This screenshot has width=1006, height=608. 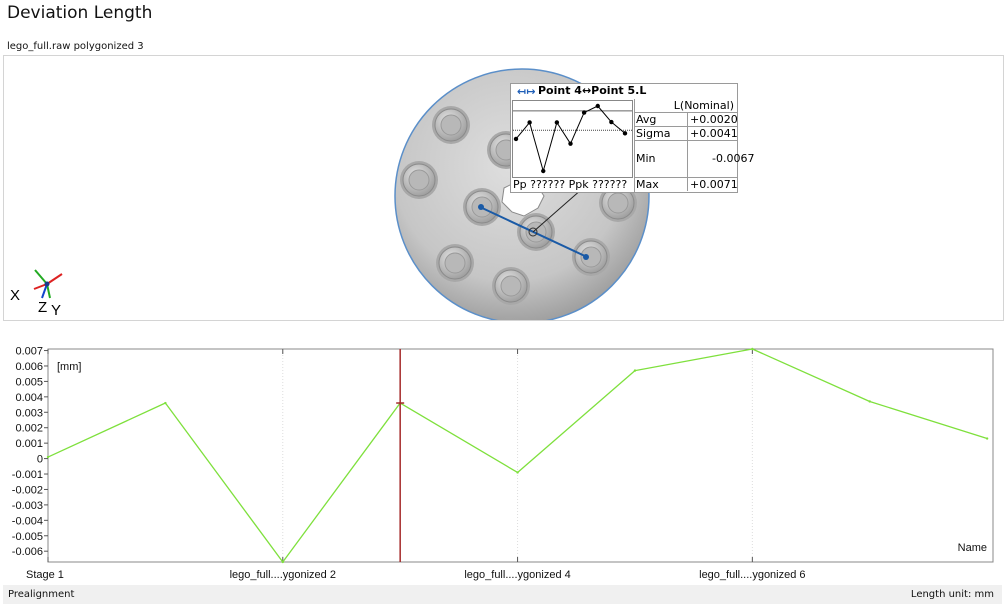 What do you see at coordinates (45, 575) in the screenshot?
I see `x-tick-label: Stage 1` at bounding box center [45, 575].